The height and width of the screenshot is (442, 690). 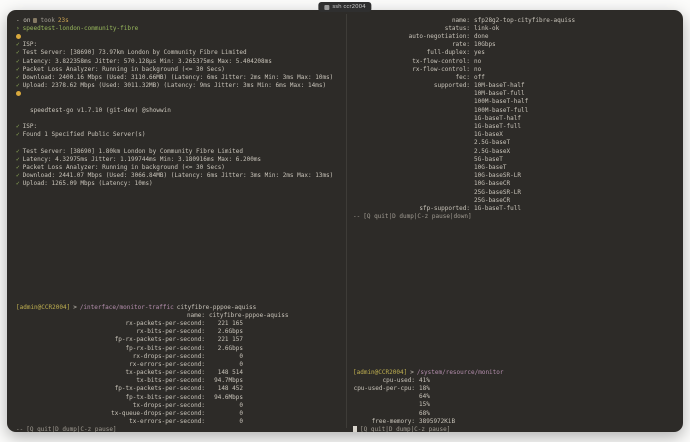 I want to click on property-row: tx-flow-control: no, so click(x=515, y=61).